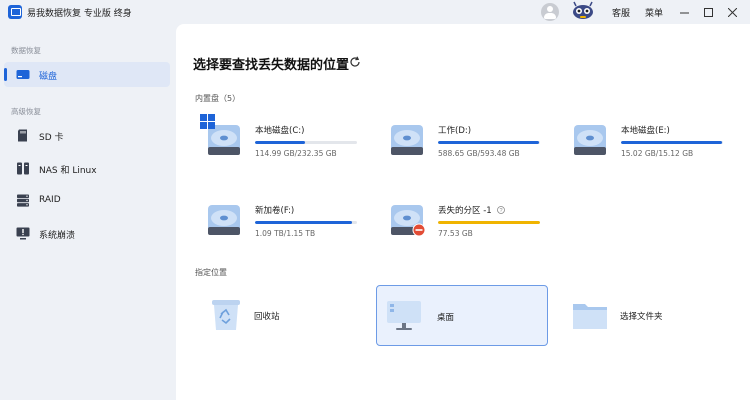 The height and width of the screenshot is (400, 750). I want to click on mascot-icon, so click(583, 11).